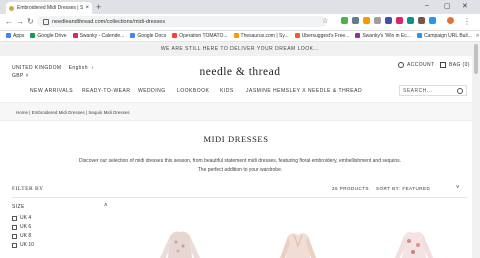 The image size is (480, 258). What do you see at coordinates (403, 188) in the screenshot?
I see `sort-dropdown: SORT BY: FEATURED` at bounding box center [403, 188].